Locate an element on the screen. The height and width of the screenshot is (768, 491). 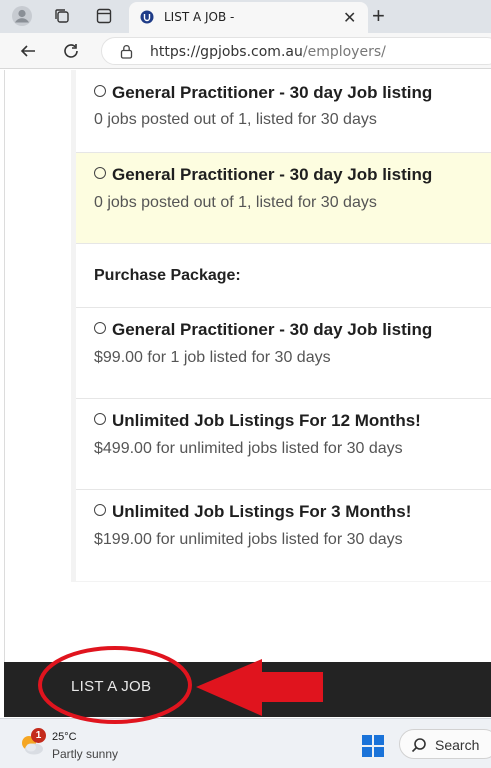
package-title: Unlimited Job Listings For 3 Months! is located at coordinates (252, 512).